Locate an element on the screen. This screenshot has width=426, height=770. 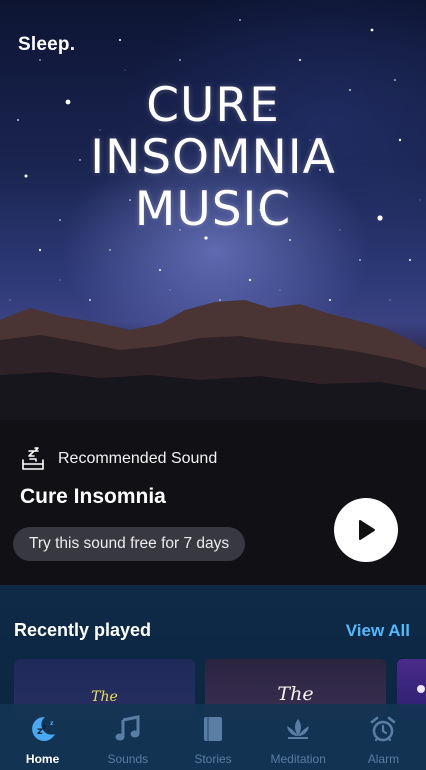
recommended-sound-label: Recommended Sound is located at coordinates (138, 458).